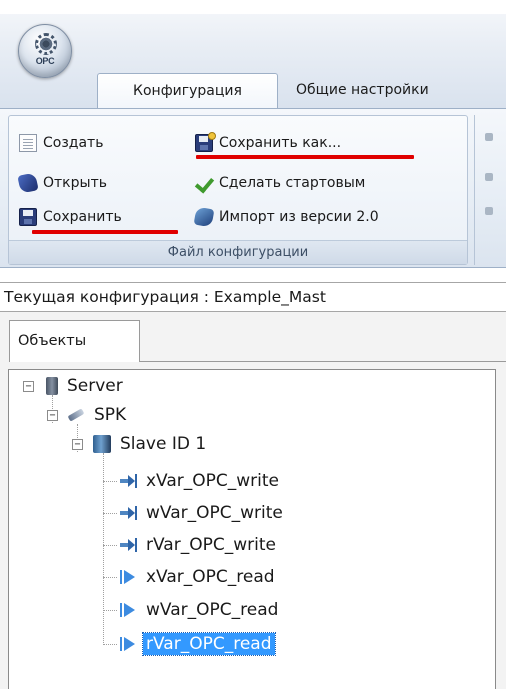 This screenshot has width=506, height=689. I want to click on collapse-toggle-slave: −, so click(77, 444).